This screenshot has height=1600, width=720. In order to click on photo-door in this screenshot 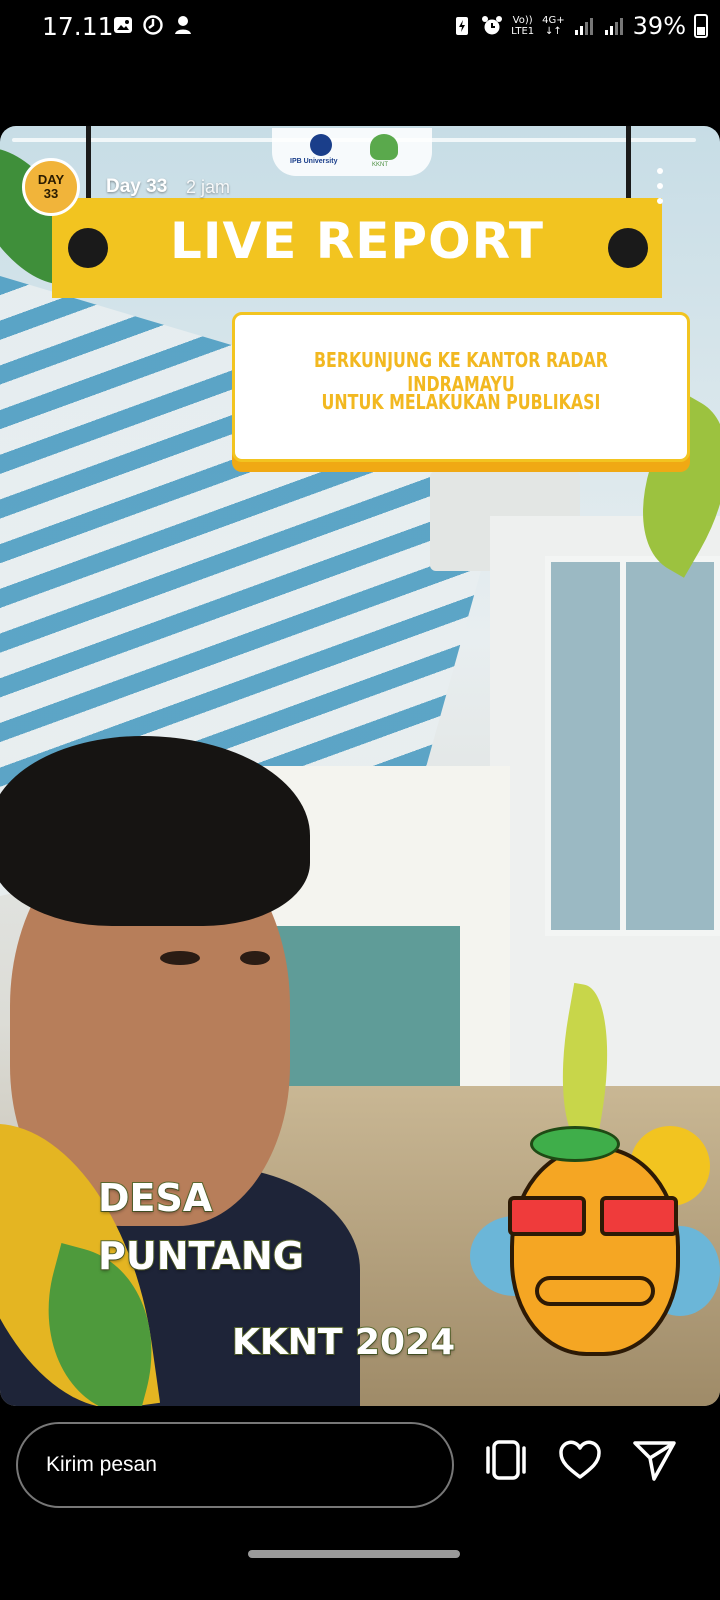, I will do `click(360, 1016)`.